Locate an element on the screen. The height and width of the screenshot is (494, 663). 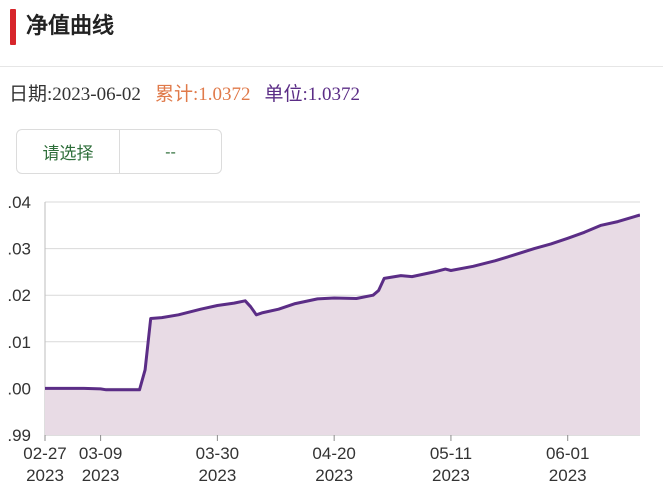
x-tick-label: 05-11 is located at coordinates (451, 453).